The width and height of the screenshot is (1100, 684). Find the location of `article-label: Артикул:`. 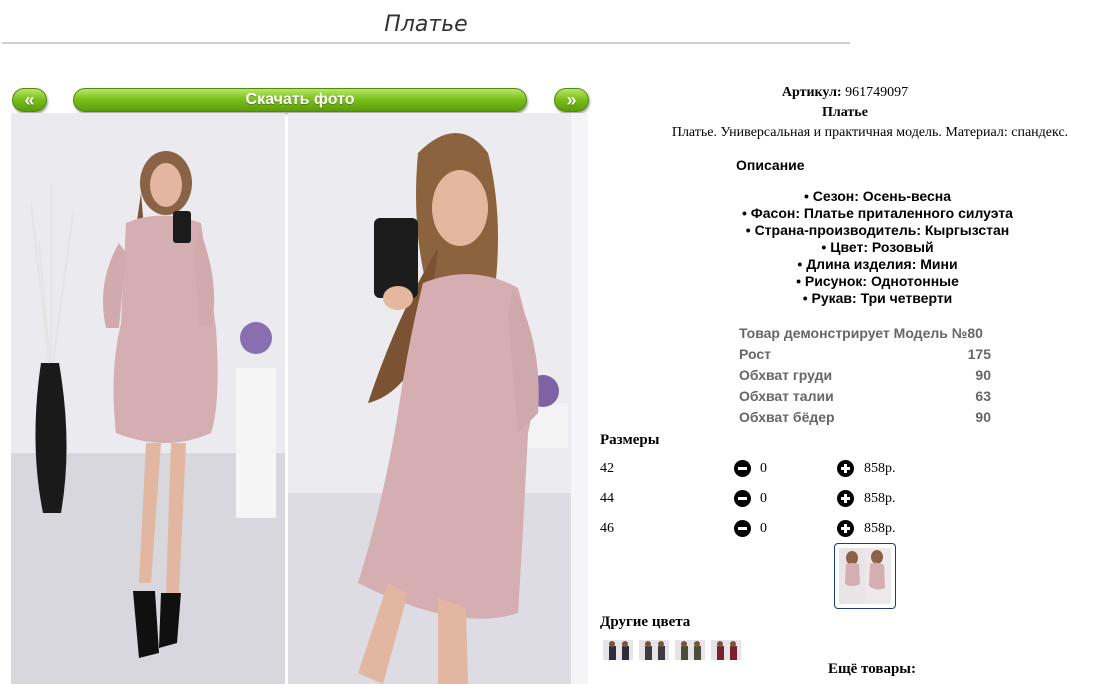

article-label: Артикул: is located at coordinates (811, 92).